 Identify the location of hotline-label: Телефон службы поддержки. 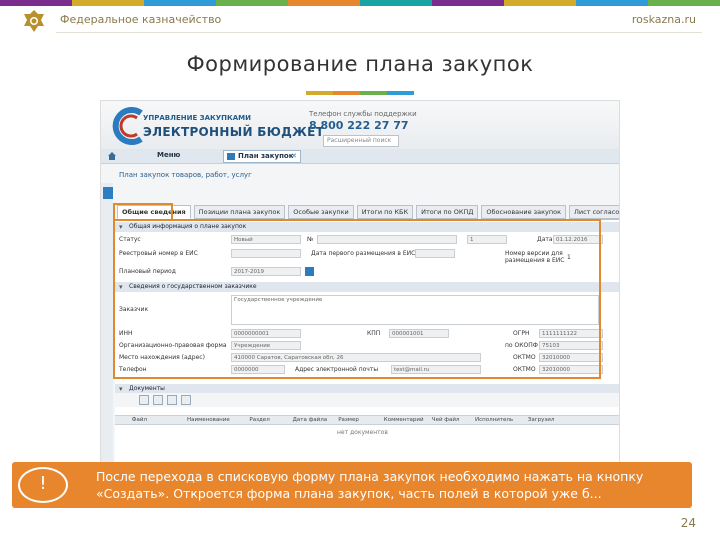
(363, 114).